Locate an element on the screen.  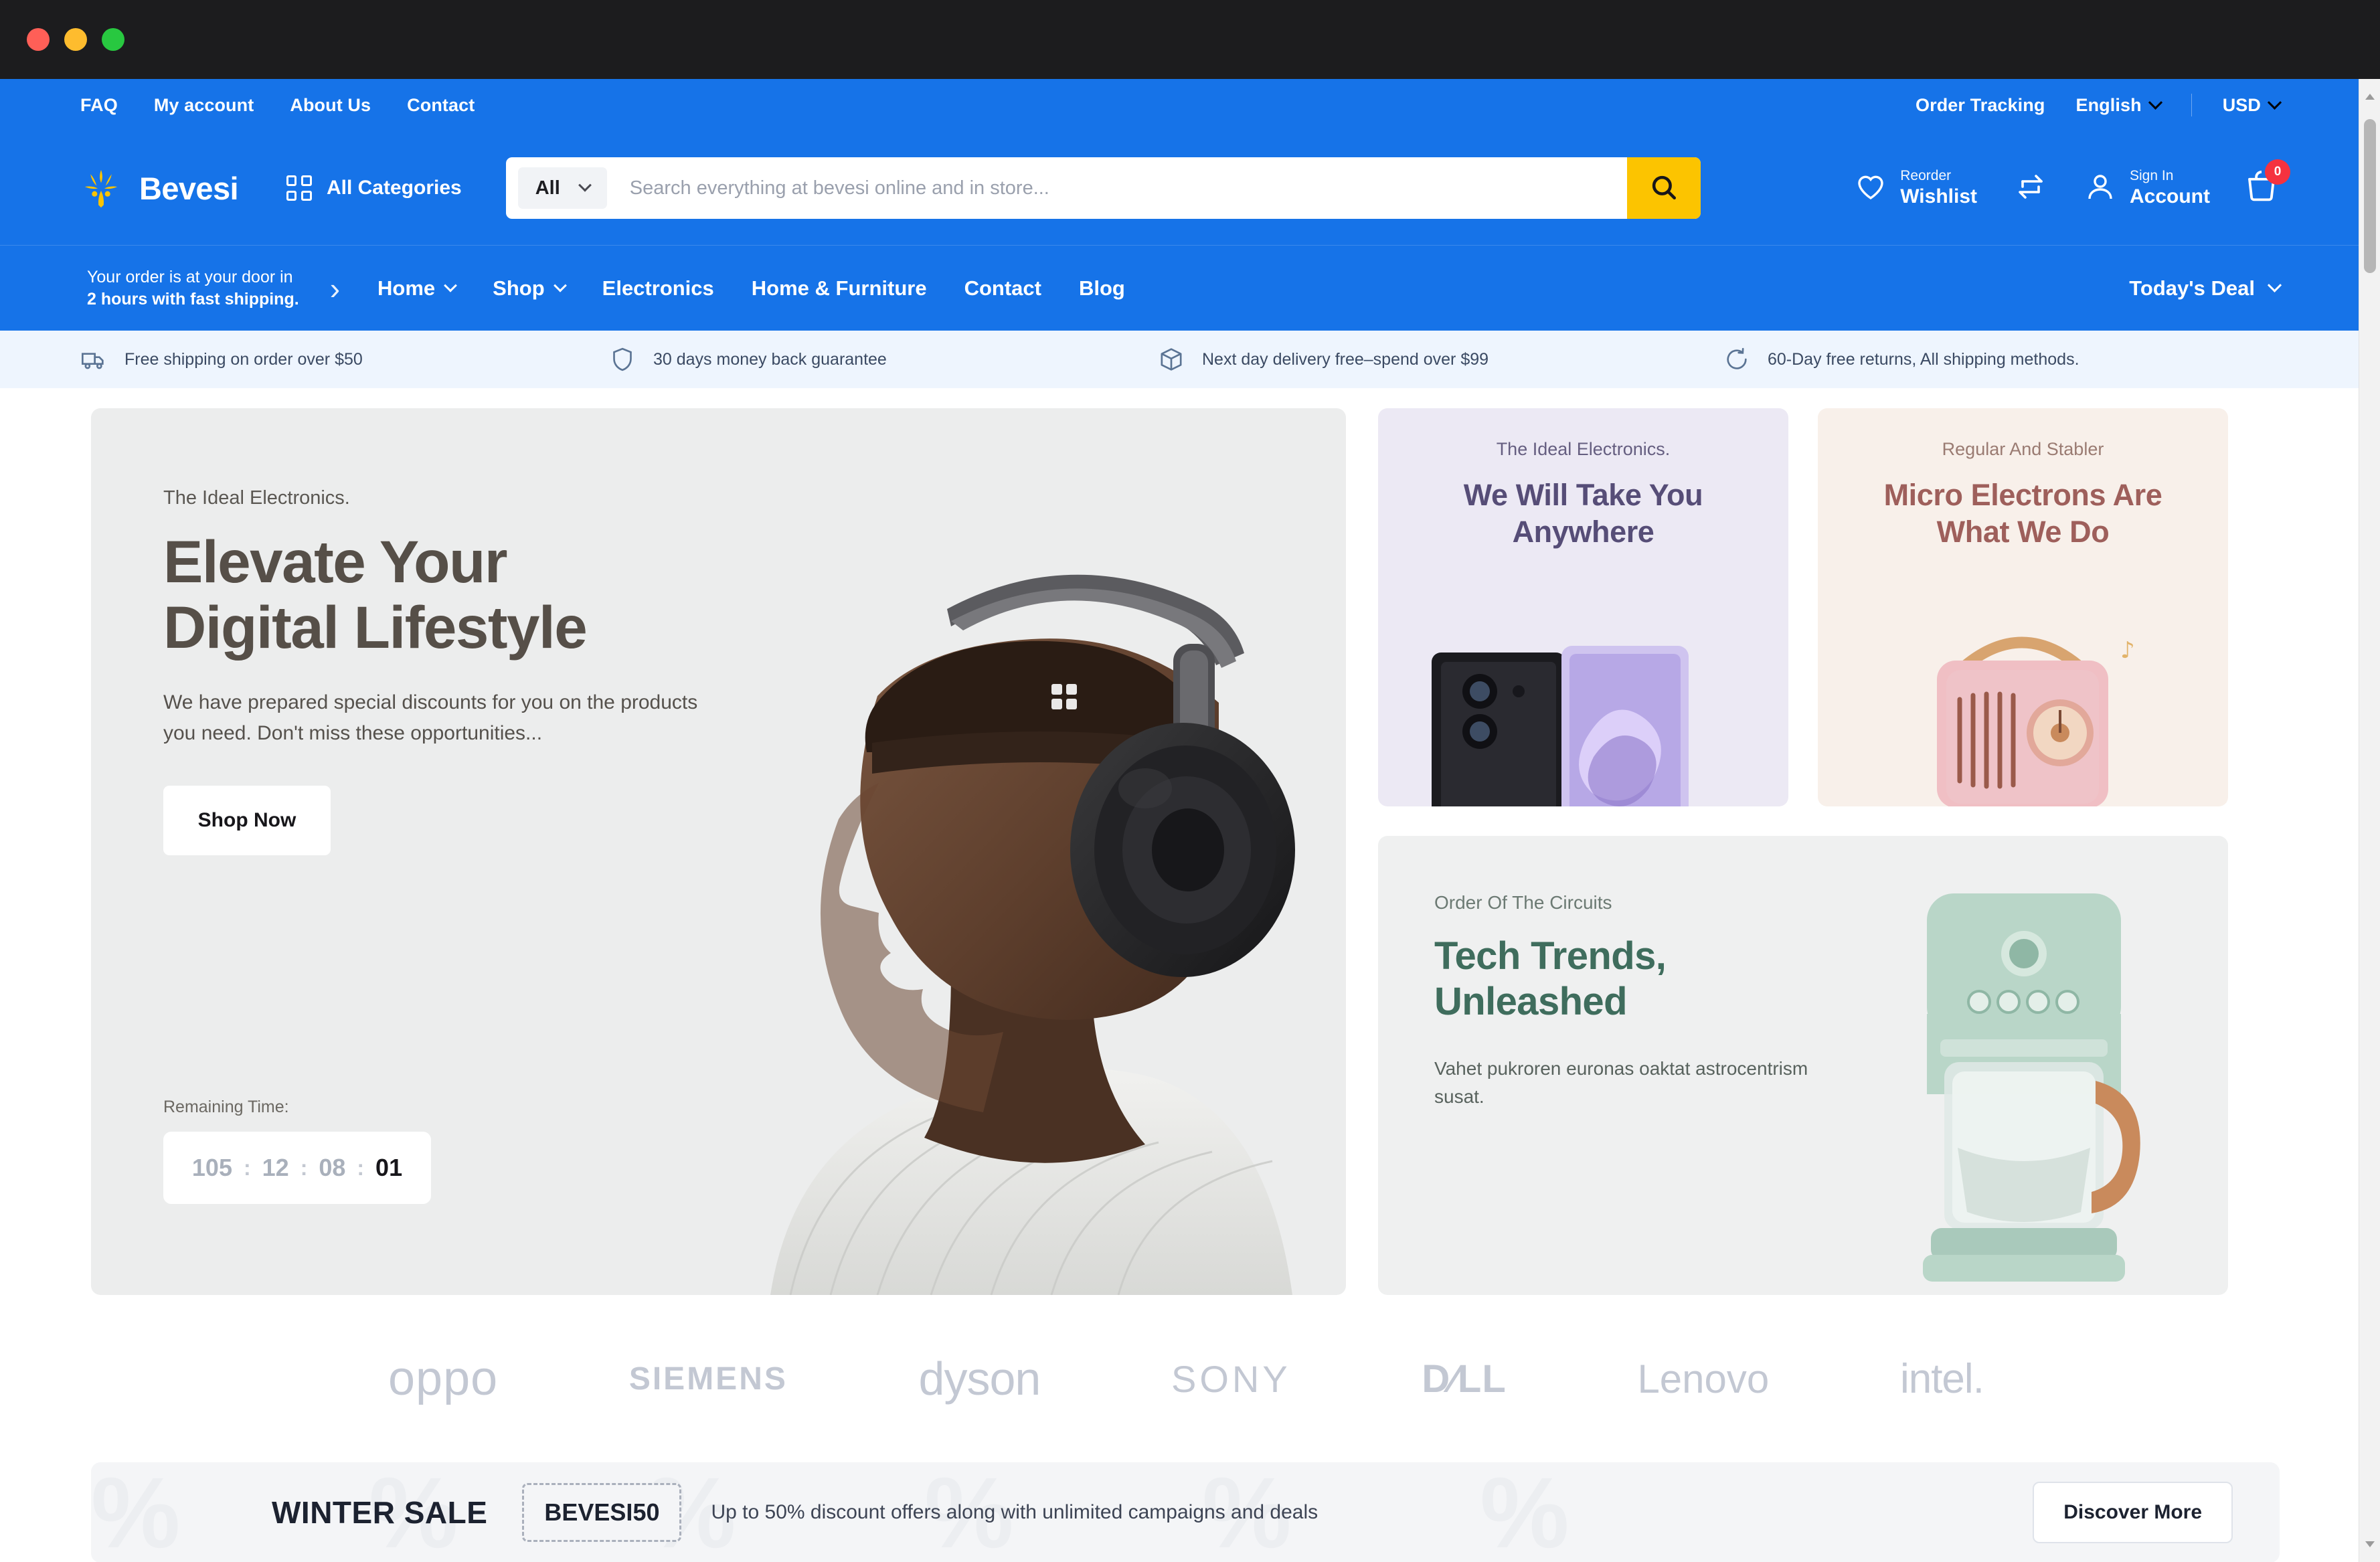
brand-name: Bevesi is located at coordinates (189, 188).